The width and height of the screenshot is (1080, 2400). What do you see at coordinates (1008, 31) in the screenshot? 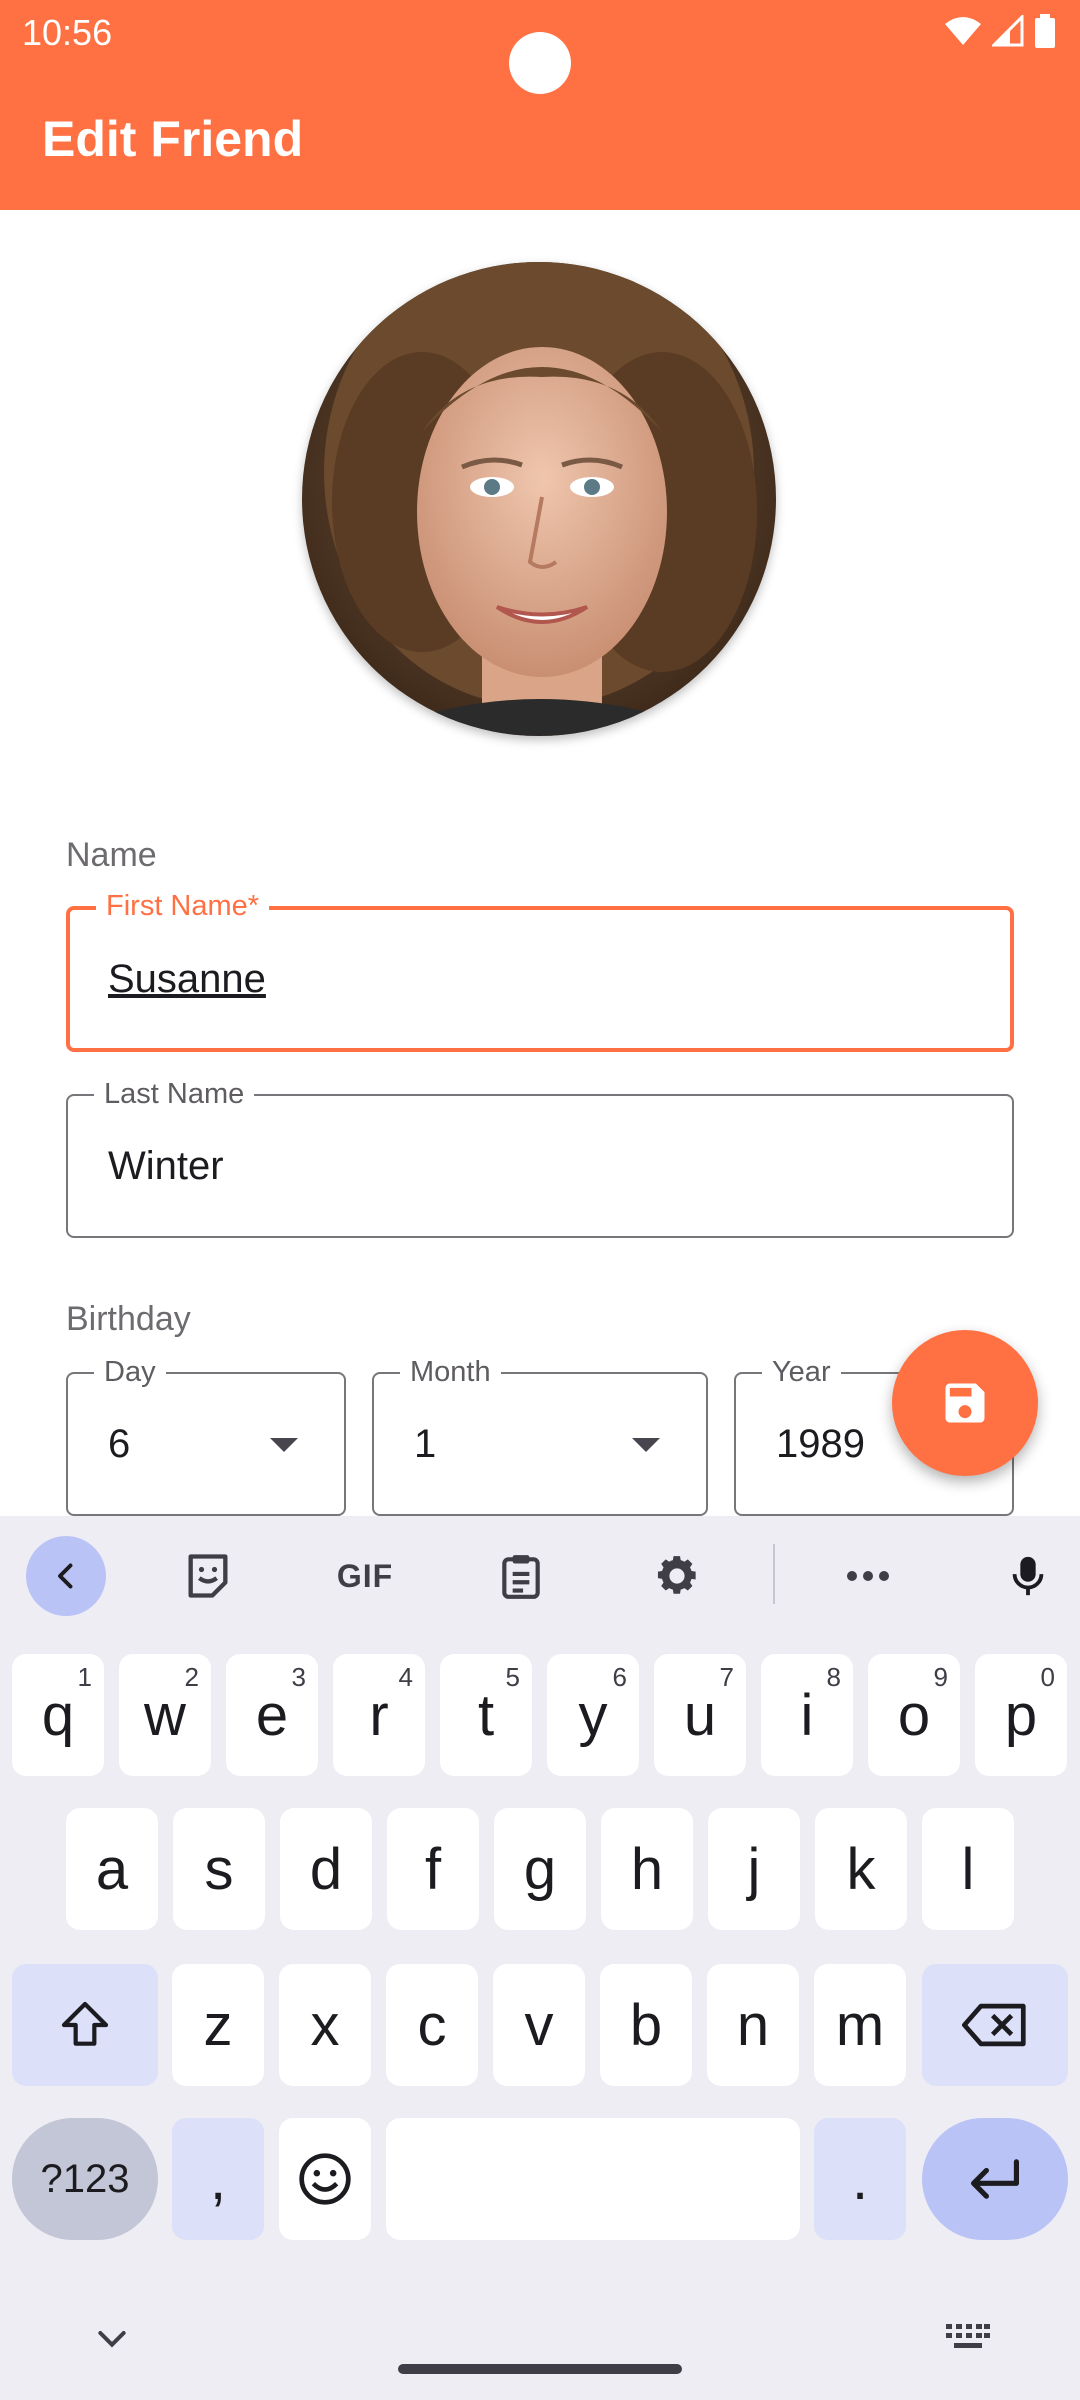
I see `signal-icon` at bounding box center [1008, 31].